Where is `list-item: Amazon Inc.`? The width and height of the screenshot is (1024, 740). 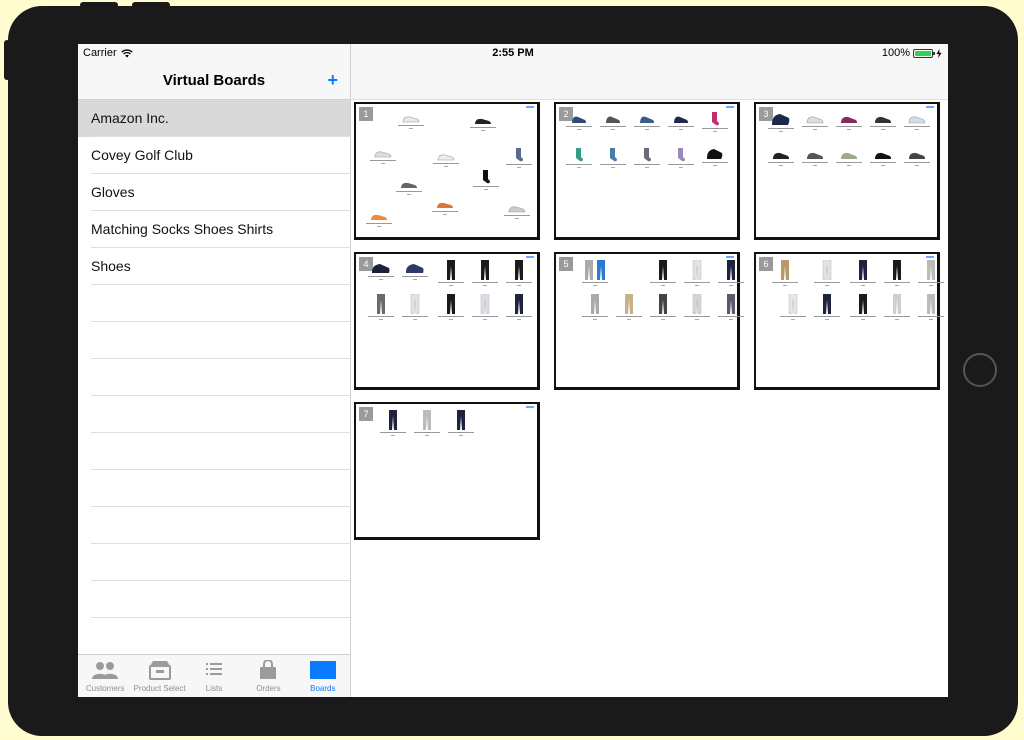 list-item: Amazon Inc. is located at coordinates (214, 118).